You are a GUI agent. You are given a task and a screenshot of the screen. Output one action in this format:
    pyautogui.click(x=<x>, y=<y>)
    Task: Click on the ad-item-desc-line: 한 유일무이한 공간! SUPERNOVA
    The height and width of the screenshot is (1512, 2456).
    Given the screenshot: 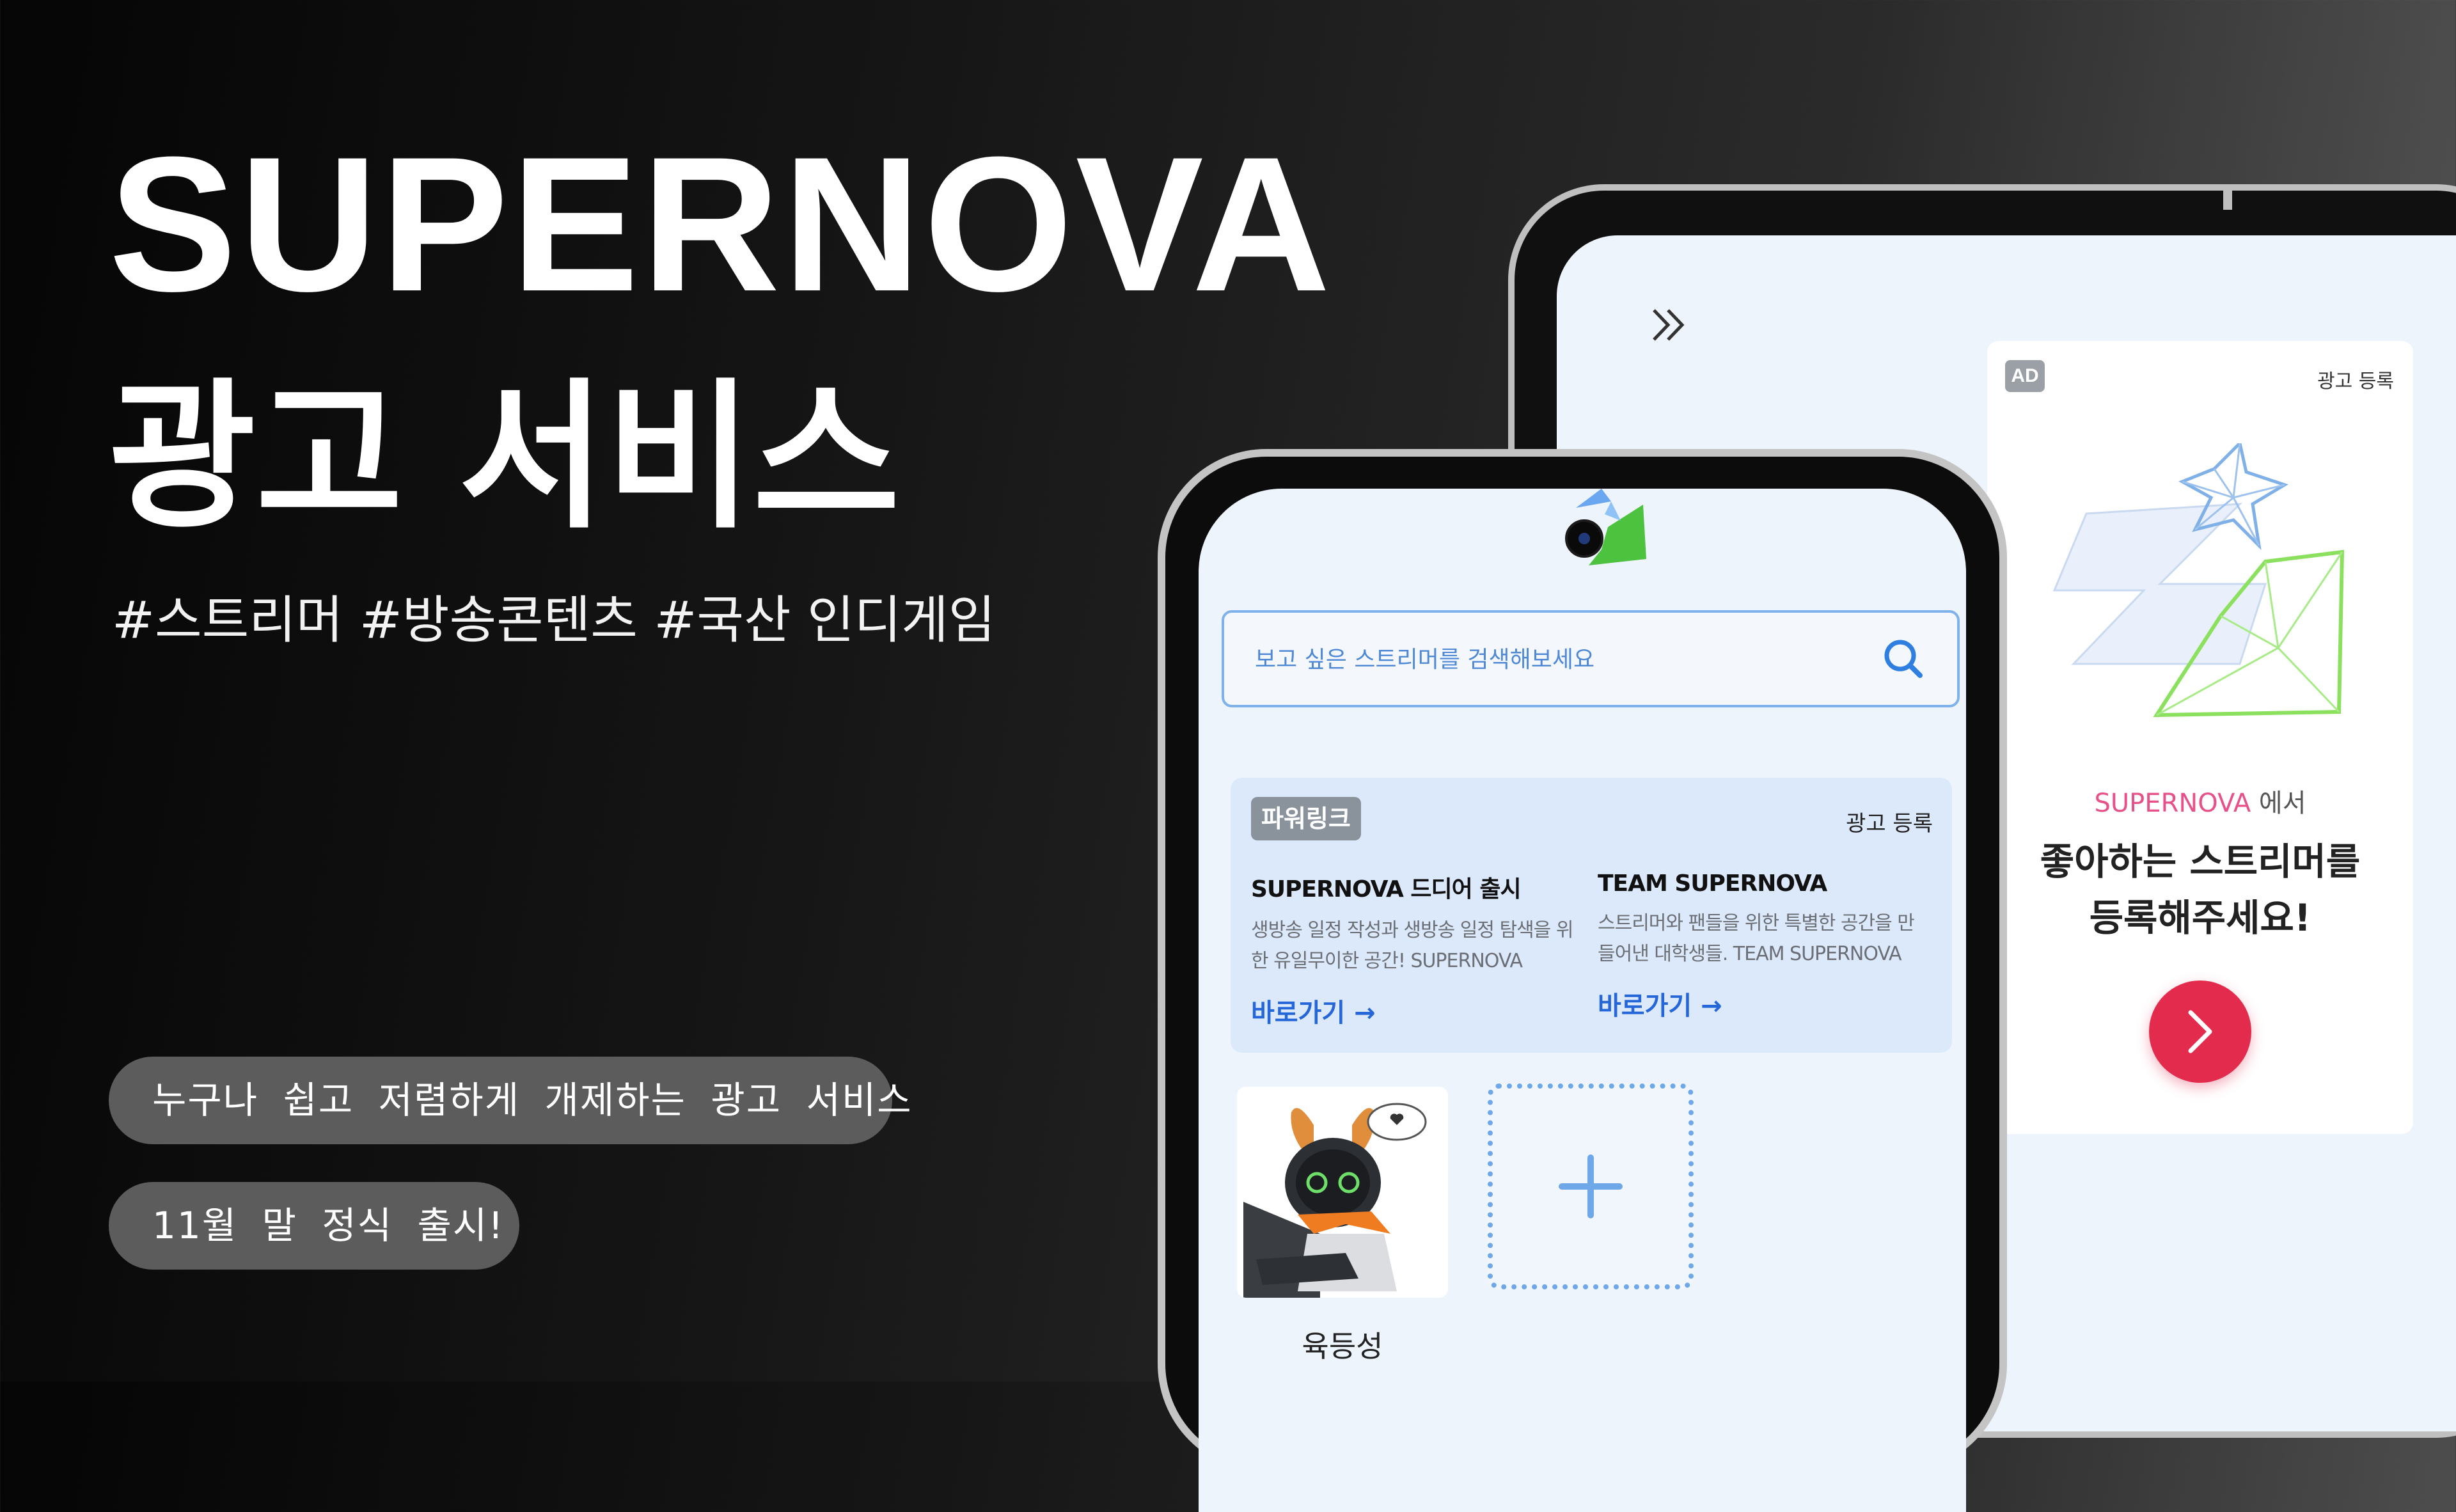 What is the action you would take?
    pyautogui.click(x=1387, y=961)
    